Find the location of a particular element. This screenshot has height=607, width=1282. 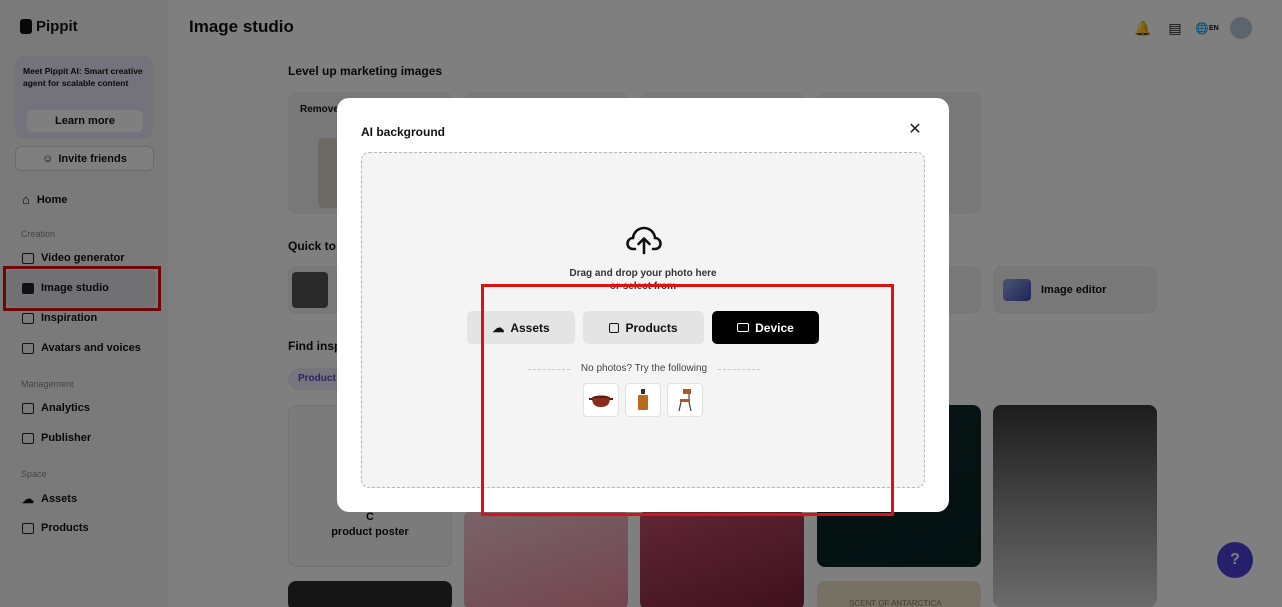

upload-area-highlight is located at coordinates (687, 400).